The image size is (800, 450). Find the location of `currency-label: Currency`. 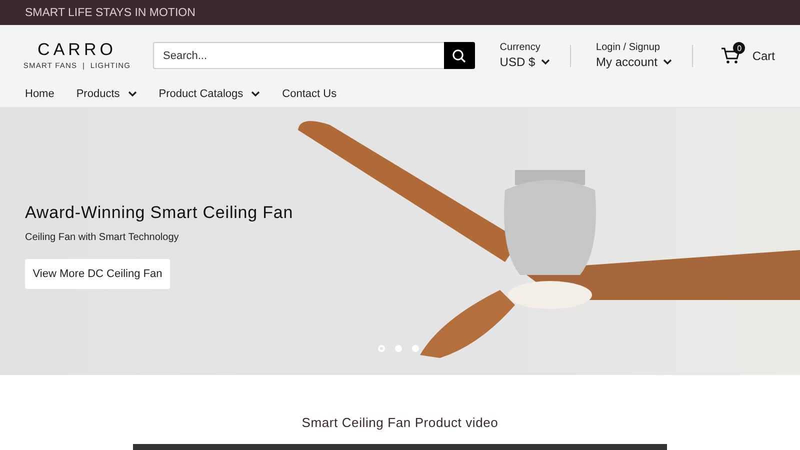

currency-label: Currency is located at coordinates (521, 47).